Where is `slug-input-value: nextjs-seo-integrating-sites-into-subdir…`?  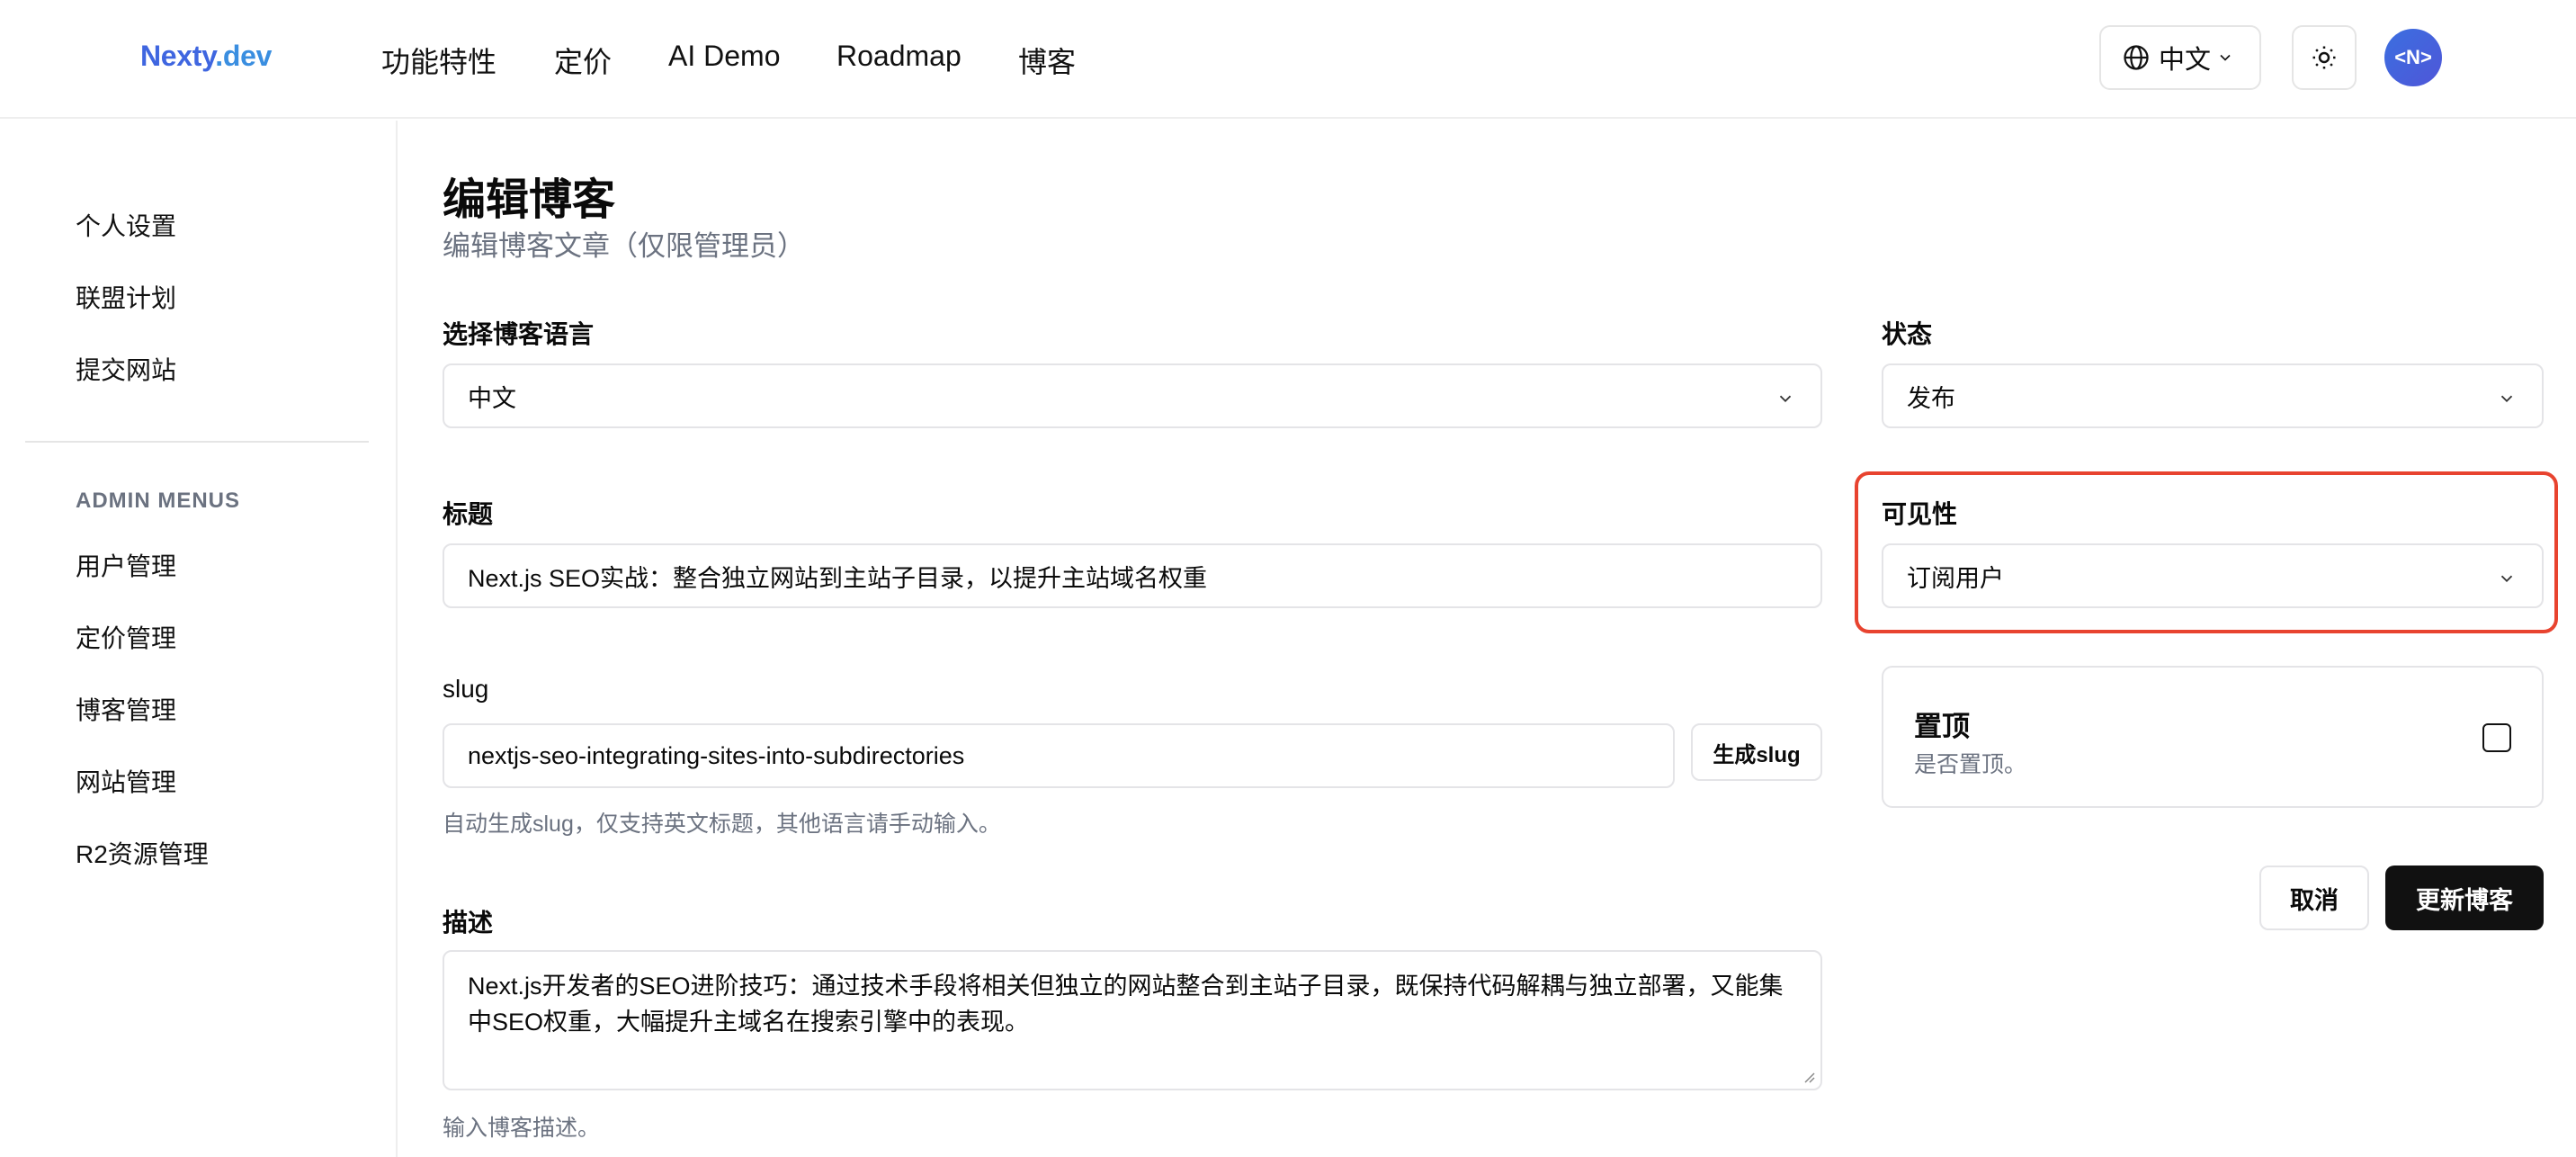
slug-input-value: nextjs-seo-integrating-sites-into-subdir… is located at coordinates (716, 755).